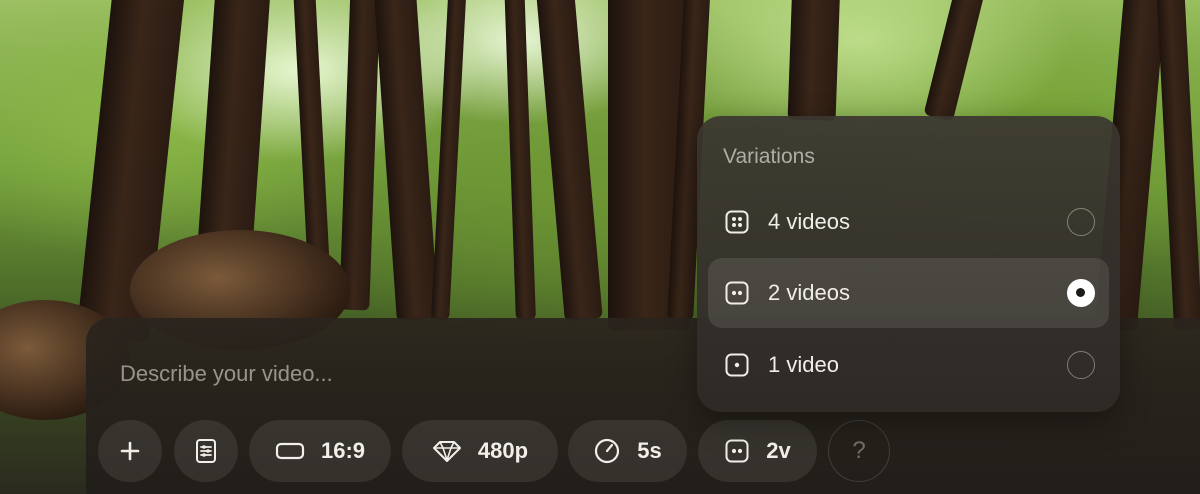  What do you see at coordinates (757, 451) in the screenshot?
I see `variations-button: 2v` at bounding box center [757, 451].